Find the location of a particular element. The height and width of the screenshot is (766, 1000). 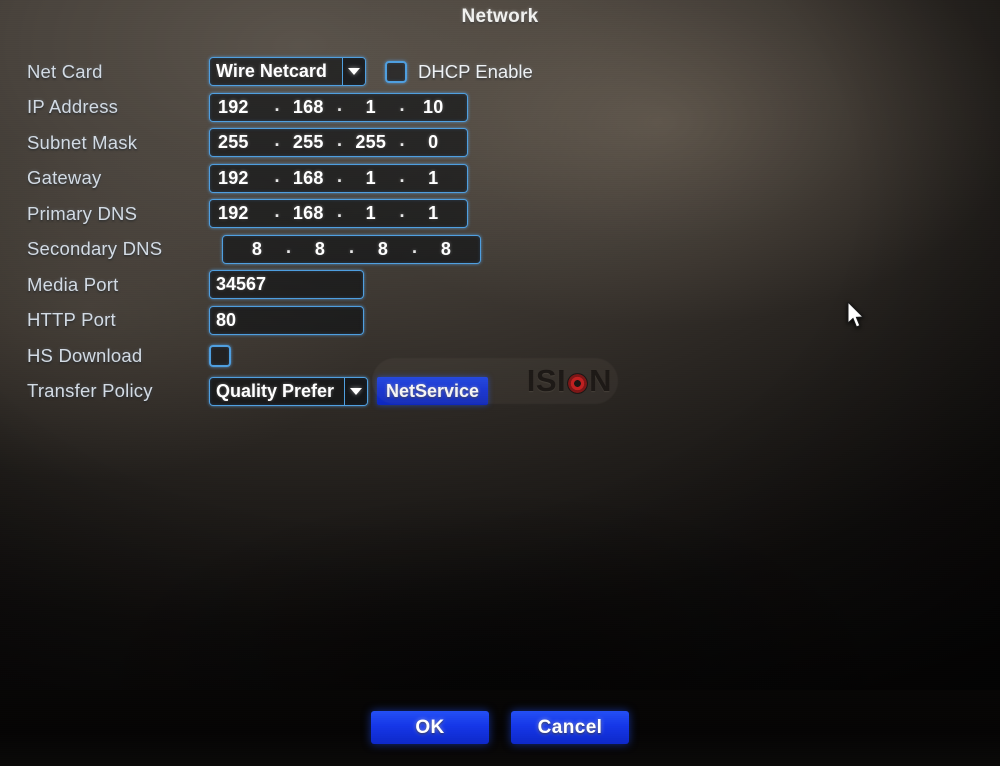

form-row-http-port: HTTP Port 80 is located at coordinates (337, 321).